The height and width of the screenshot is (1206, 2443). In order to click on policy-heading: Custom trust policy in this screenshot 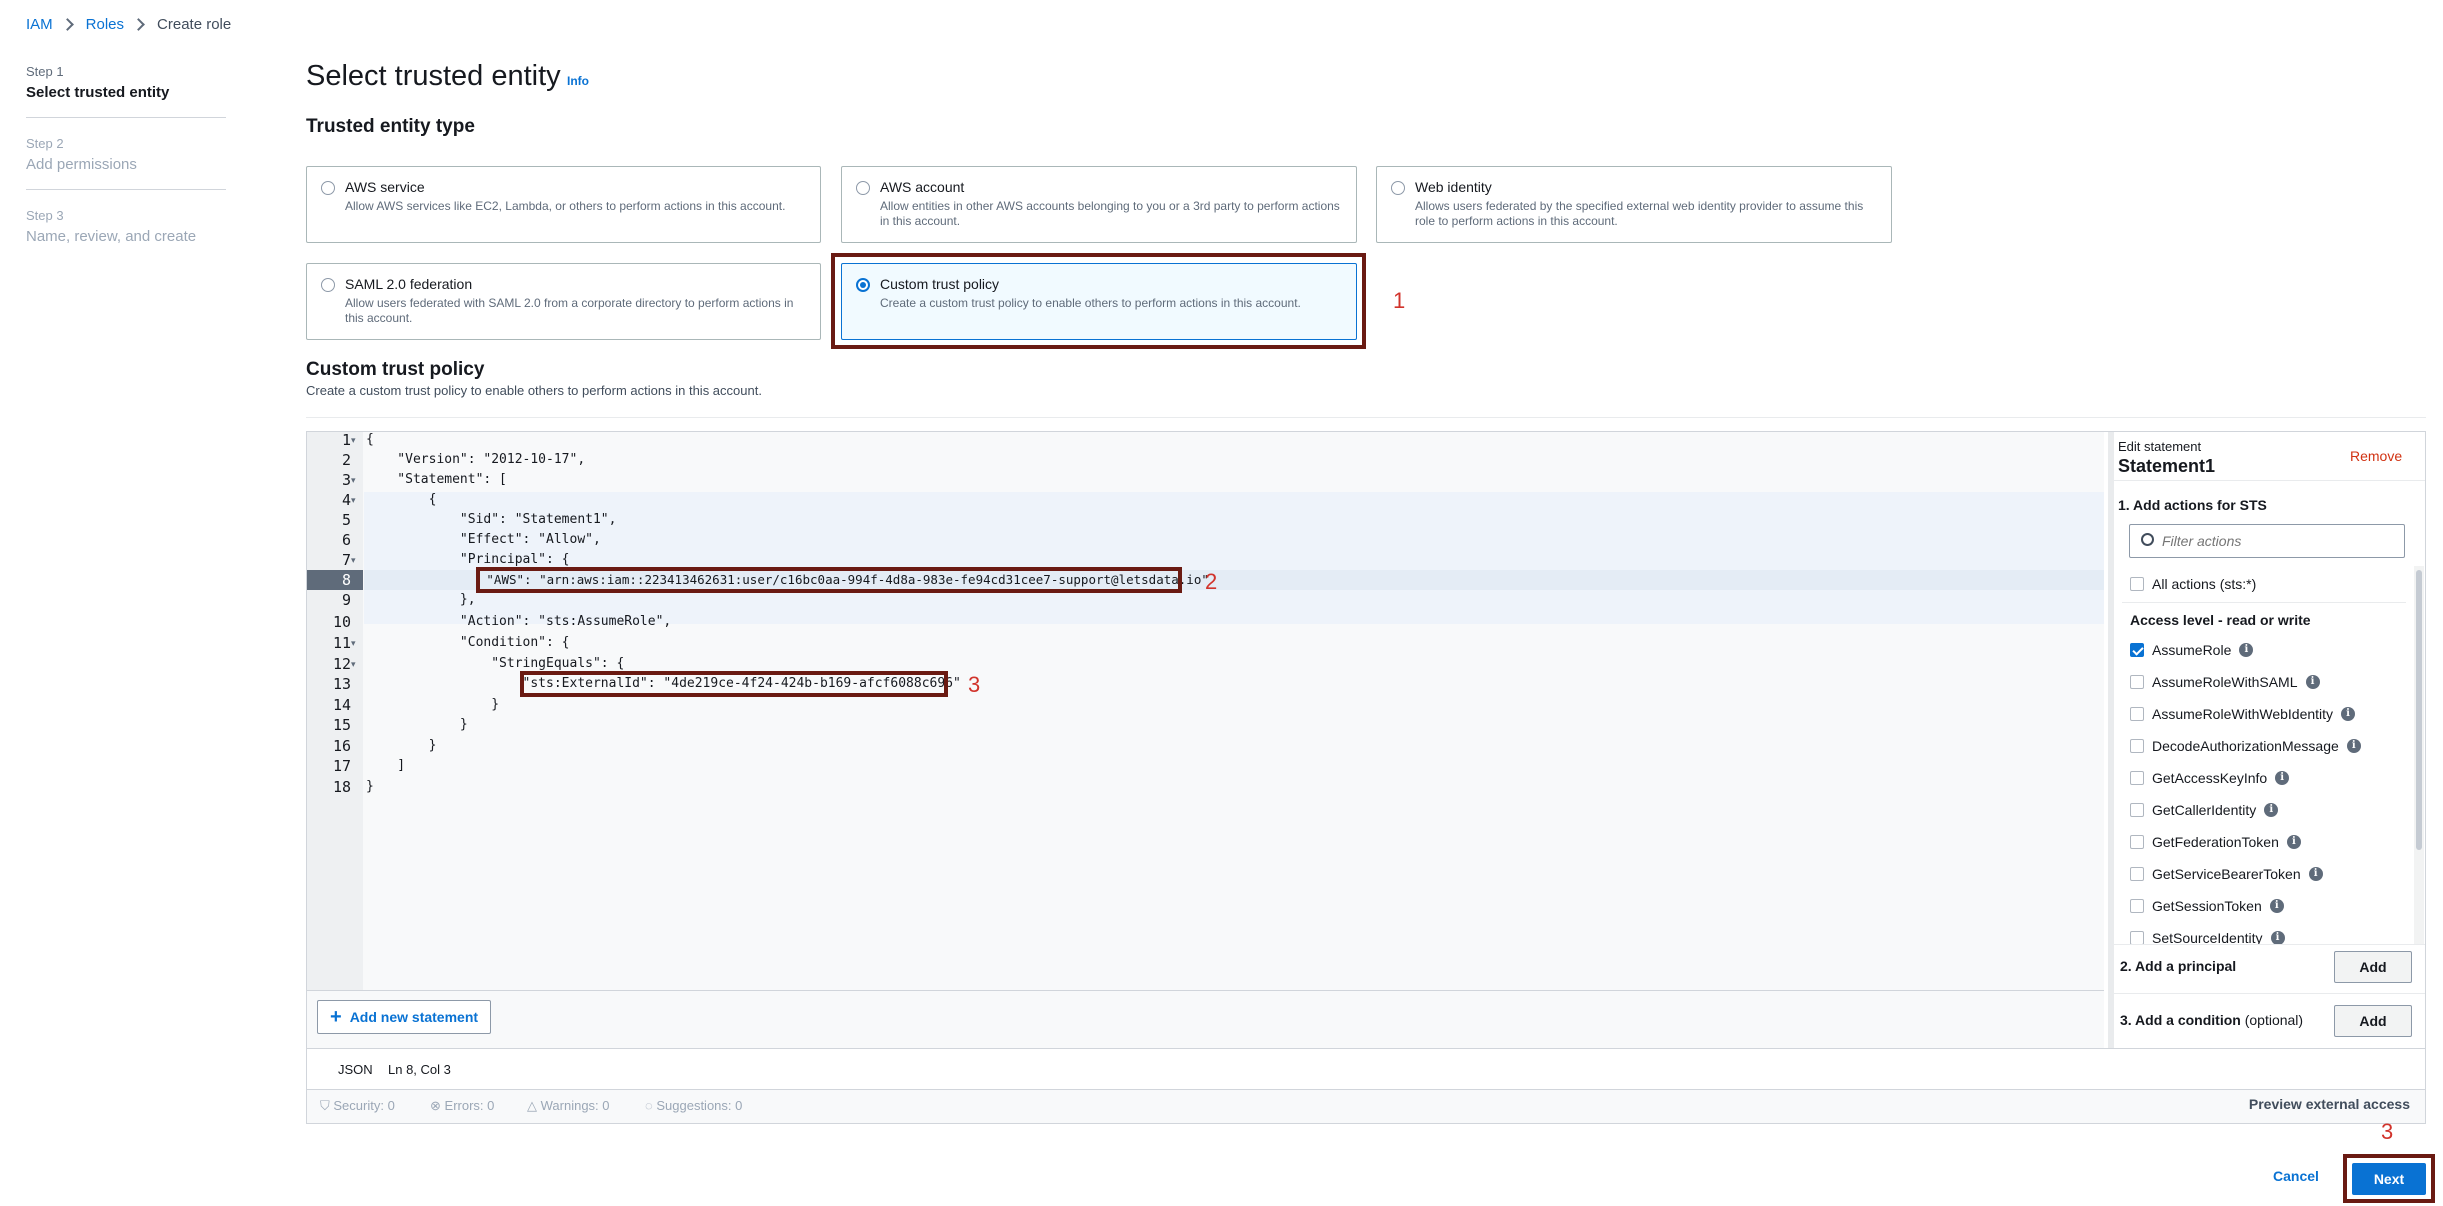, I will do `click(395, 369)`.